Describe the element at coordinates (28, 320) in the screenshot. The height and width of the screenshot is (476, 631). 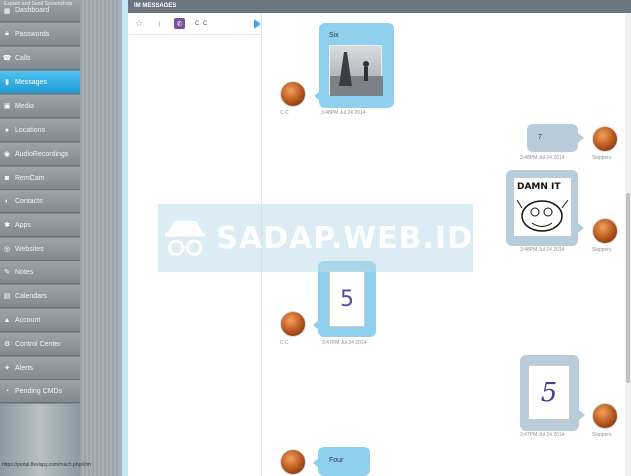
I see `sidebar-item-label: Account` at that location.